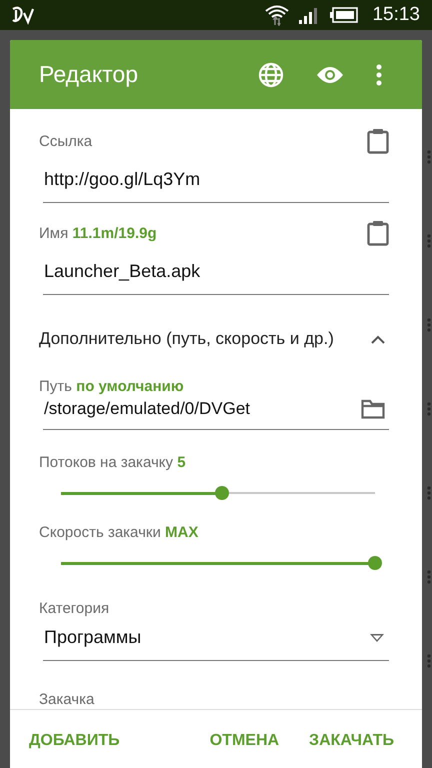 This screenshot has width=432, height=768. I want to click on clock: 15:13, so click(396, 15).